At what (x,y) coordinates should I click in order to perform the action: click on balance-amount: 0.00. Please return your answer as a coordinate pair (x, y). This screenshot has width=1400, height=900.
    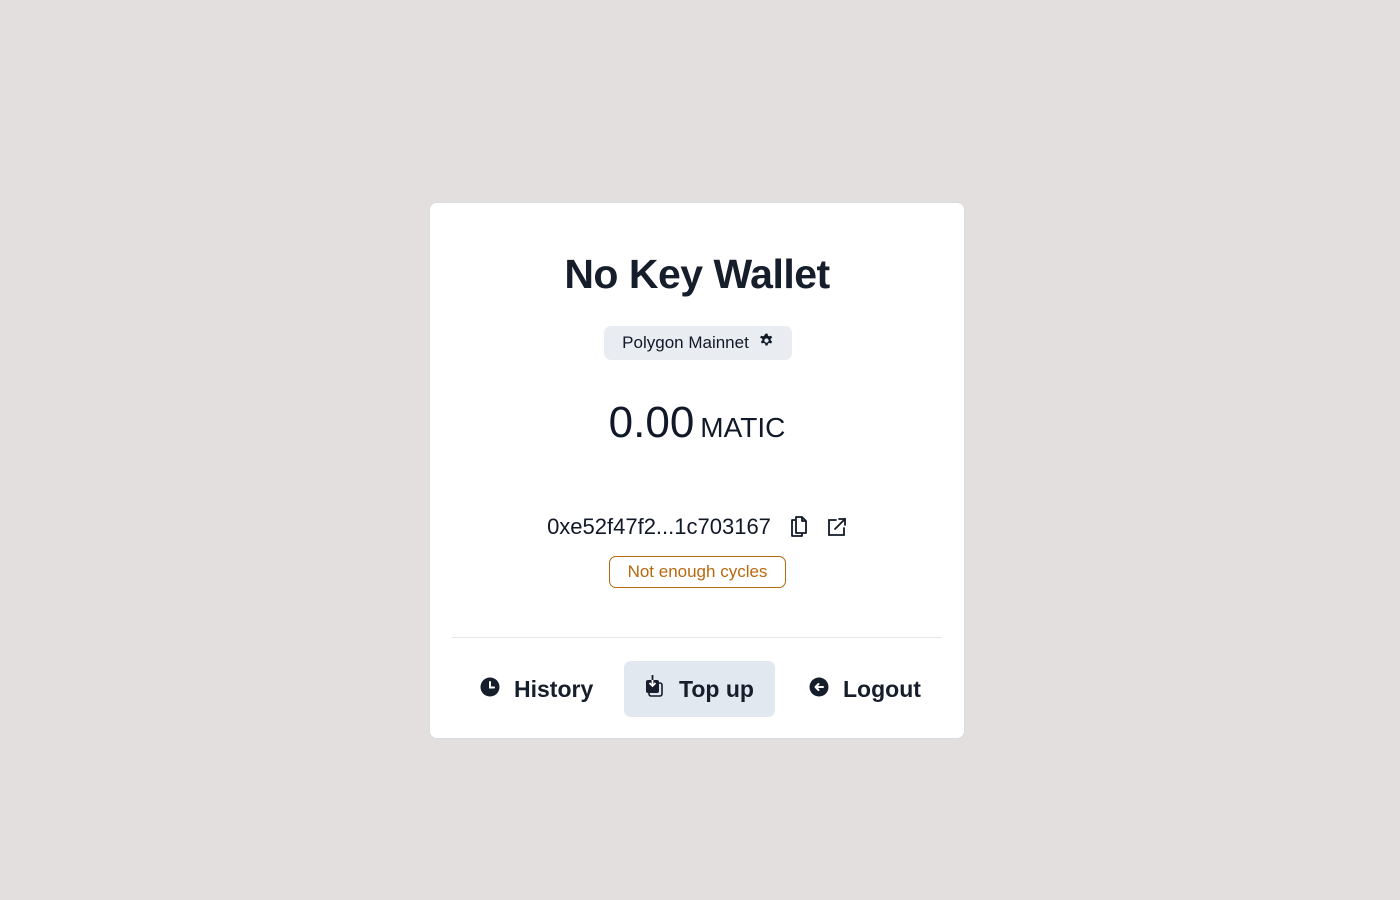
    Looking at the image, I should click on (651, 422).